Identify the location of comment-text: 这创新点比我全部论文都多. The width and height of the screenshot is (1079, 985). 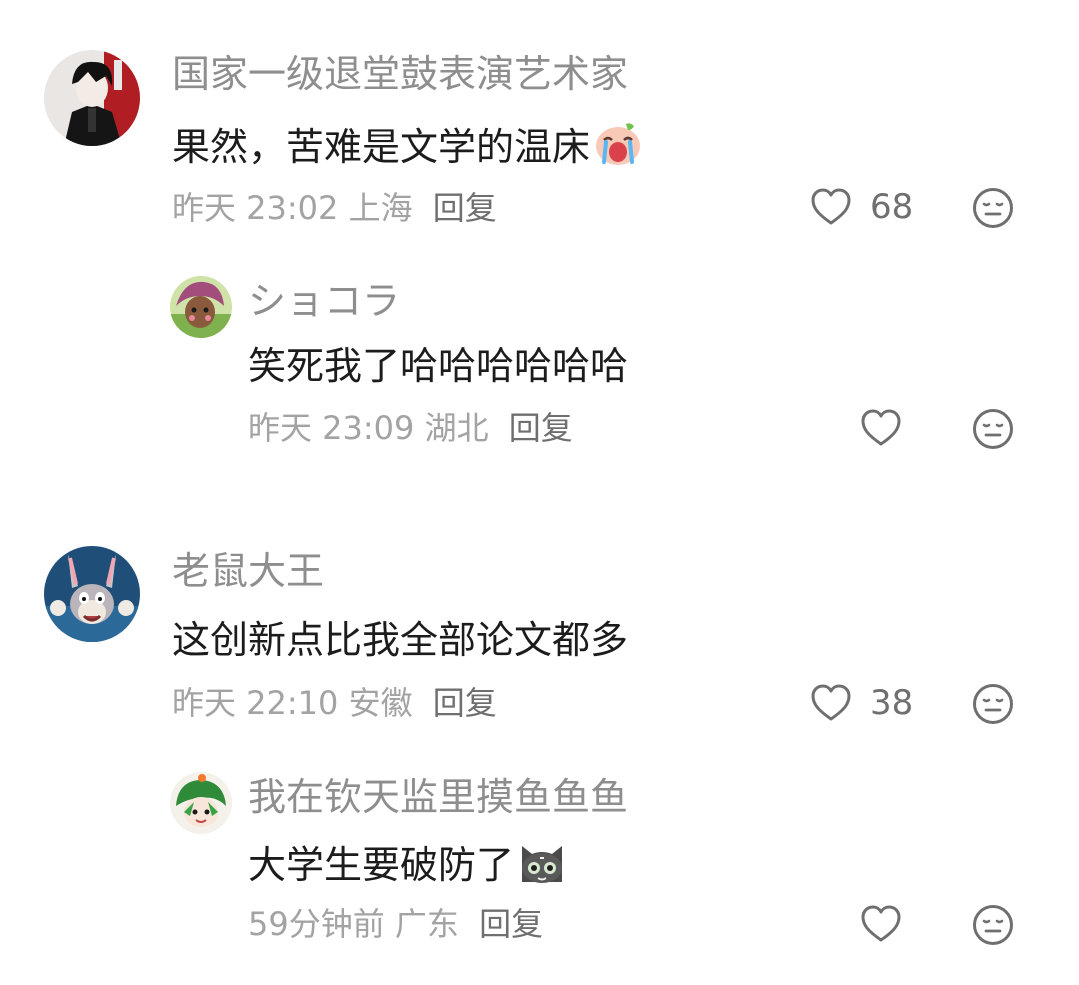
(400, 640).